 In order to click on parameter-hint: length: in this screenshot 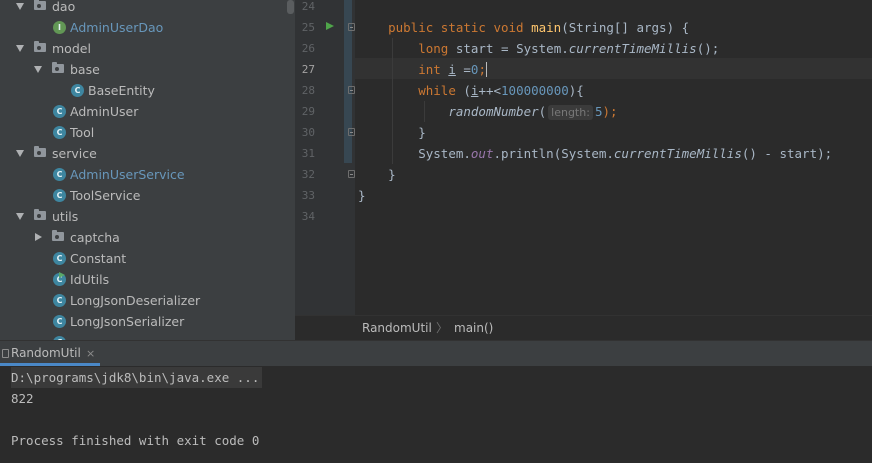, I will do `click(570, 112)`.